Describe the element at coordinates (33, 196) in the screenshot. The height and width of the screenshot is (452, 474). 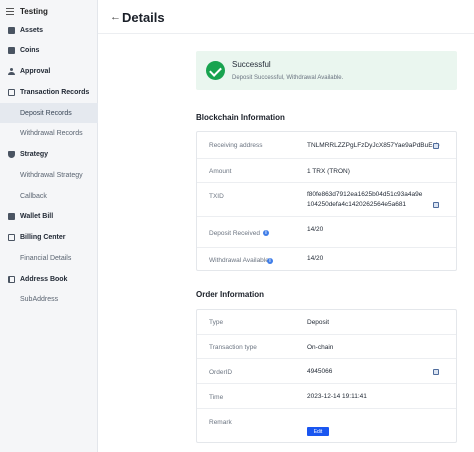
I see `sidebar-item-label: Callback` at that location.